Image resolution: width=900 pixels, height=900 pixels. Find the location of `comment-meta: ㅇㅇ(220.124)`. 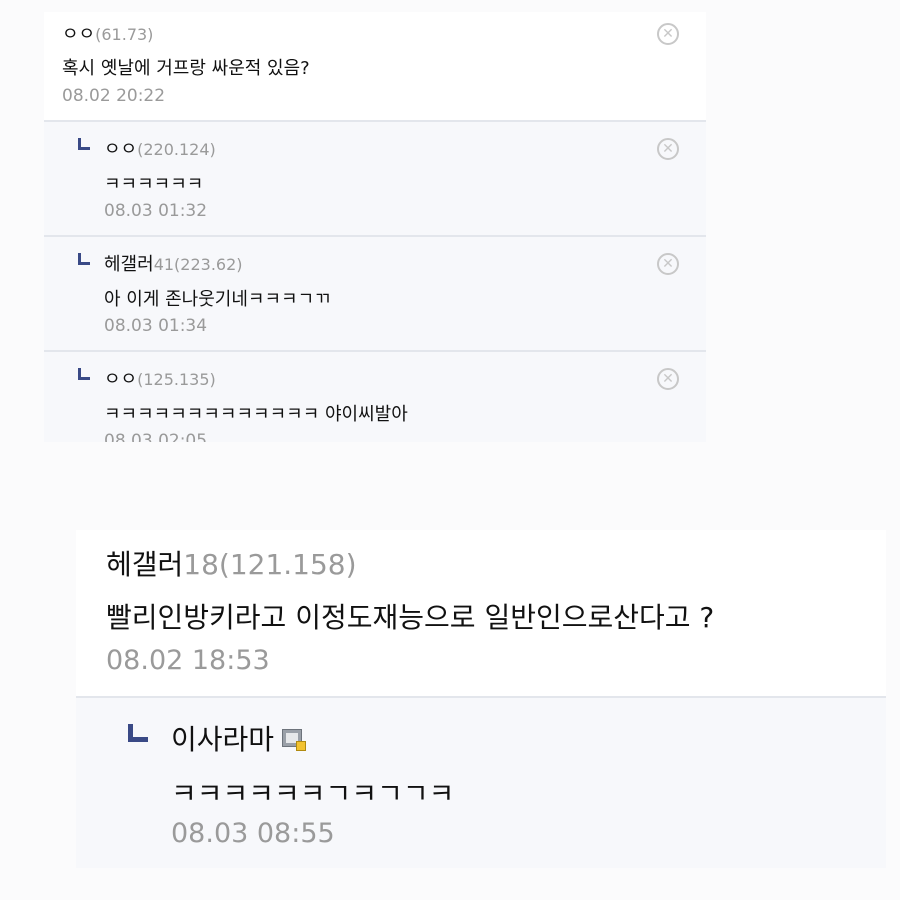

comment-meta: ㅇㅇ(220.124) is located at coordinates (160, 148).